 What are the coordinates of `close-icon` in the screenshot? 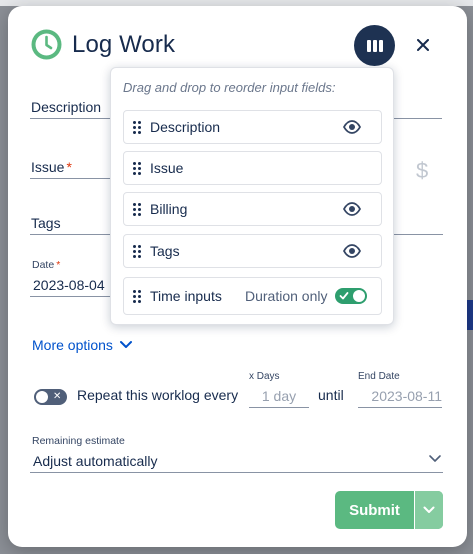 It's located at (423, 45).